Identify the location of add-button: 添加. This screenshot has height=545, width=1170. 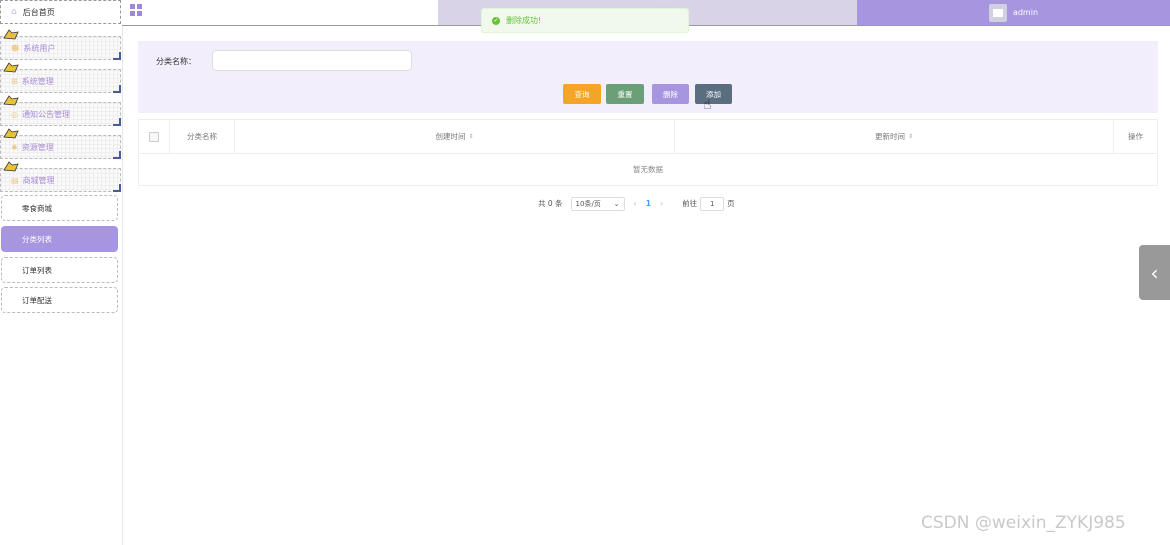
(713, 94).